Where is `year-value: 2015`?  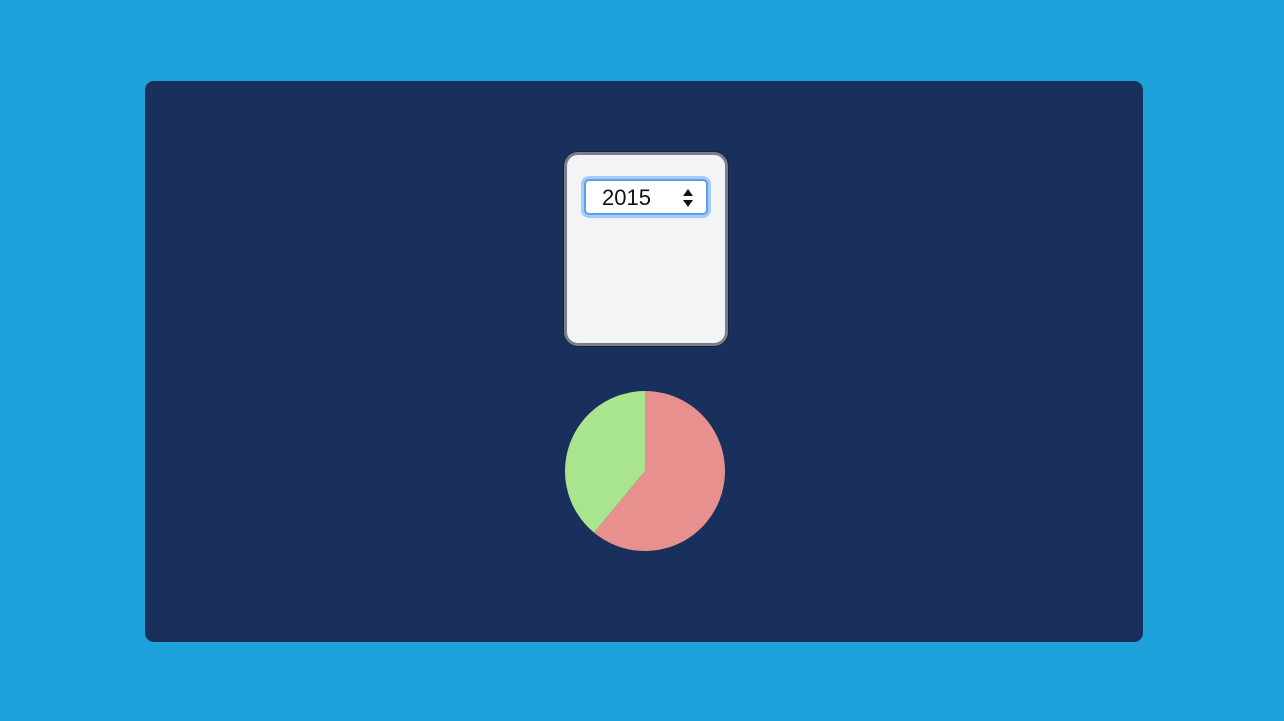 year-value: 2015 is located at coordinates (626, 197).